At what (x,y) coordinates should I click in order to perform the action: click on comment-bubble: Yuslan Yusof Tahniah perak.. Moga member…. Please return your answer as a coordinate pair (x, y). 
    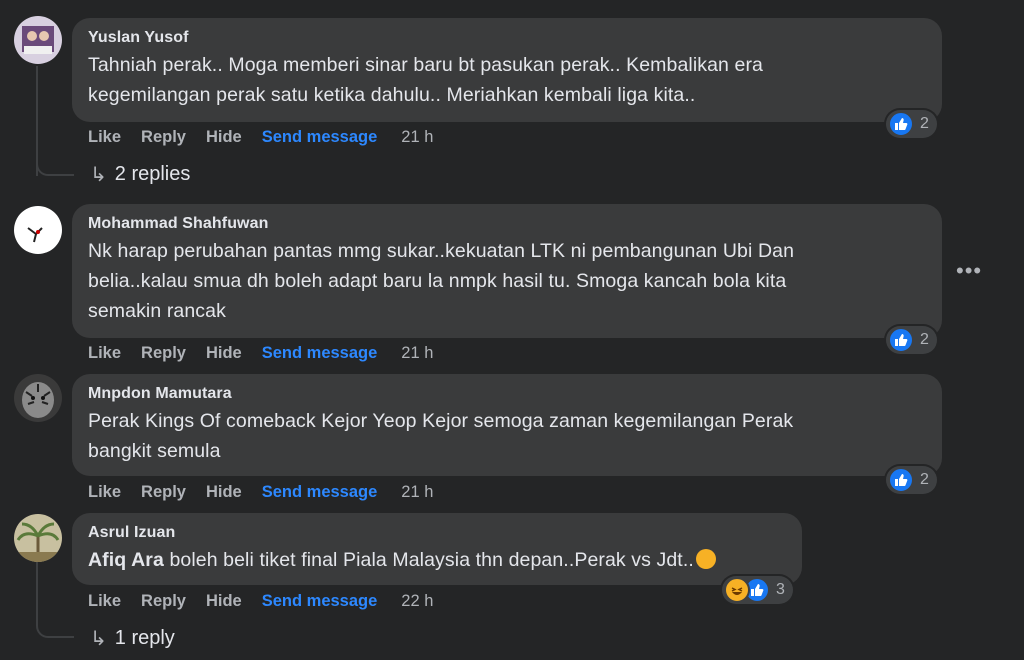
    Looking at the image, I should click on (507, 70).